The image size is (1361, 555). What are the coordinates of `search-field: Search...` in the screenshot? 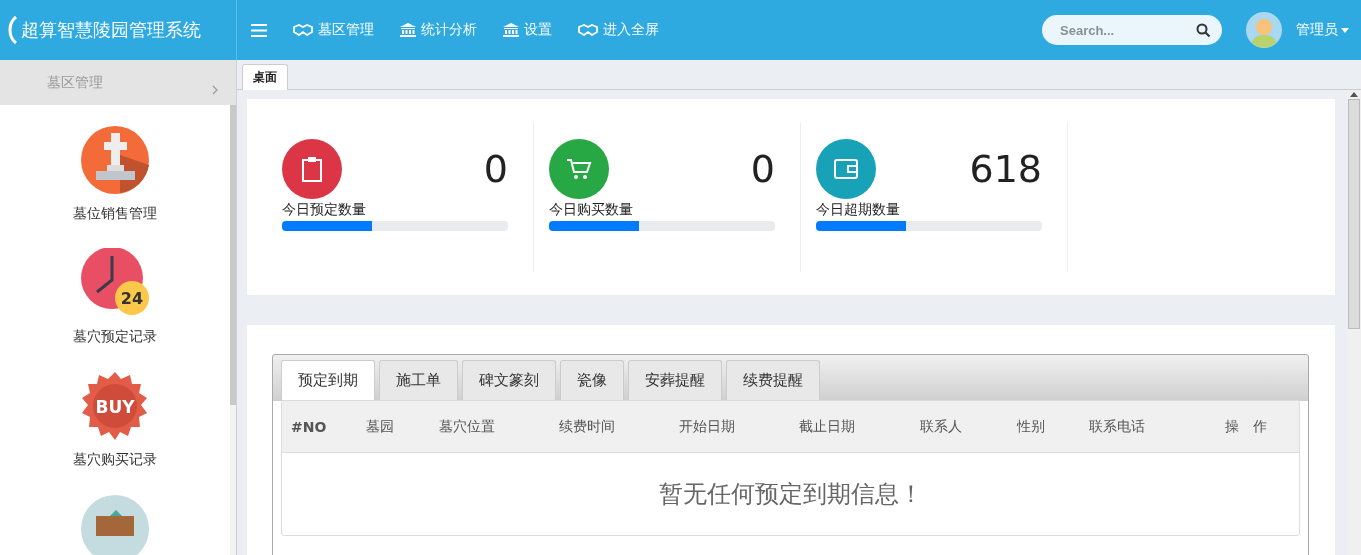 It's located at (1132, 30).